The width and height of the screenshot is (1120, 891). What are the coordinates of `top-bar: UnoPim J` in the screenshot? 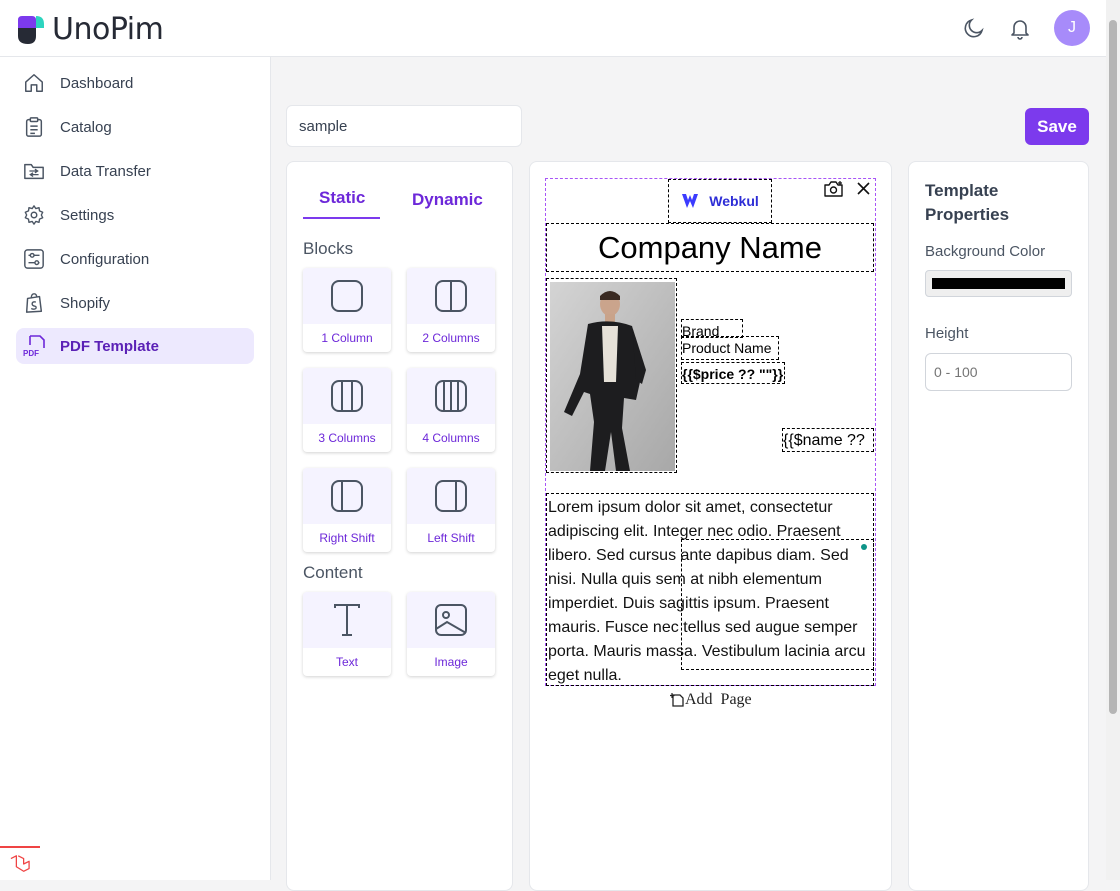 It's located at (553, 28).